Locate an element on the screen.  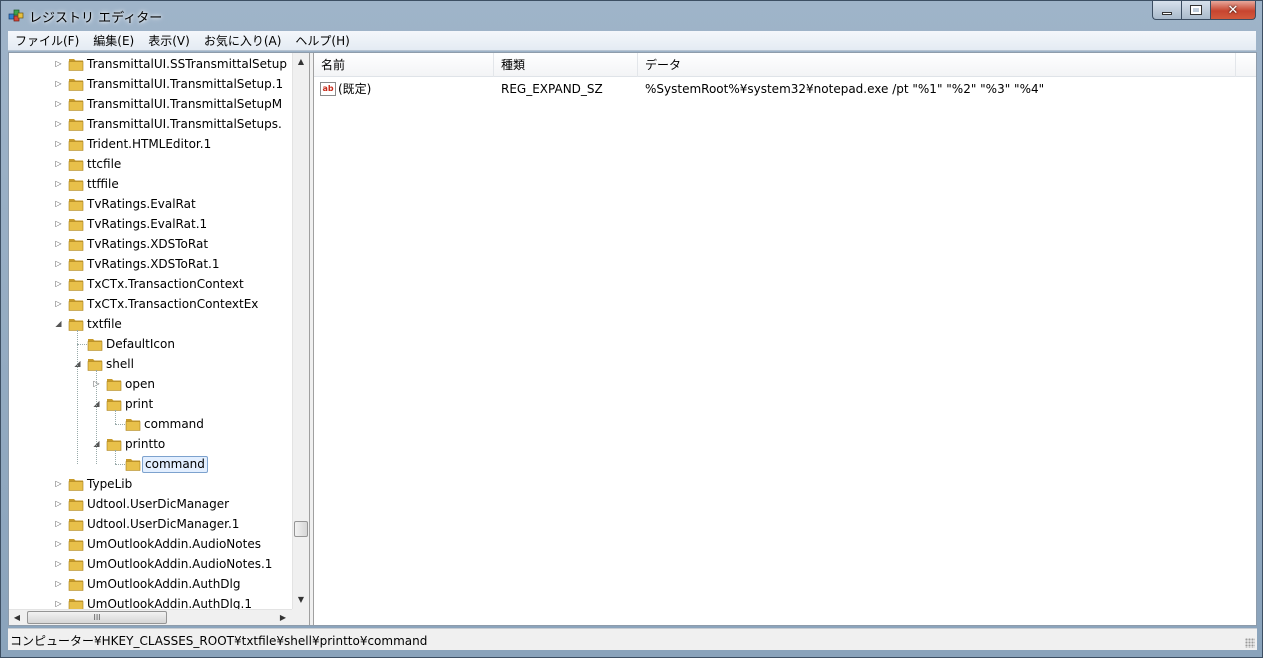
tree-item: ▷ TxCTx.TransactionContextEx is located at coordinates (150, 304).